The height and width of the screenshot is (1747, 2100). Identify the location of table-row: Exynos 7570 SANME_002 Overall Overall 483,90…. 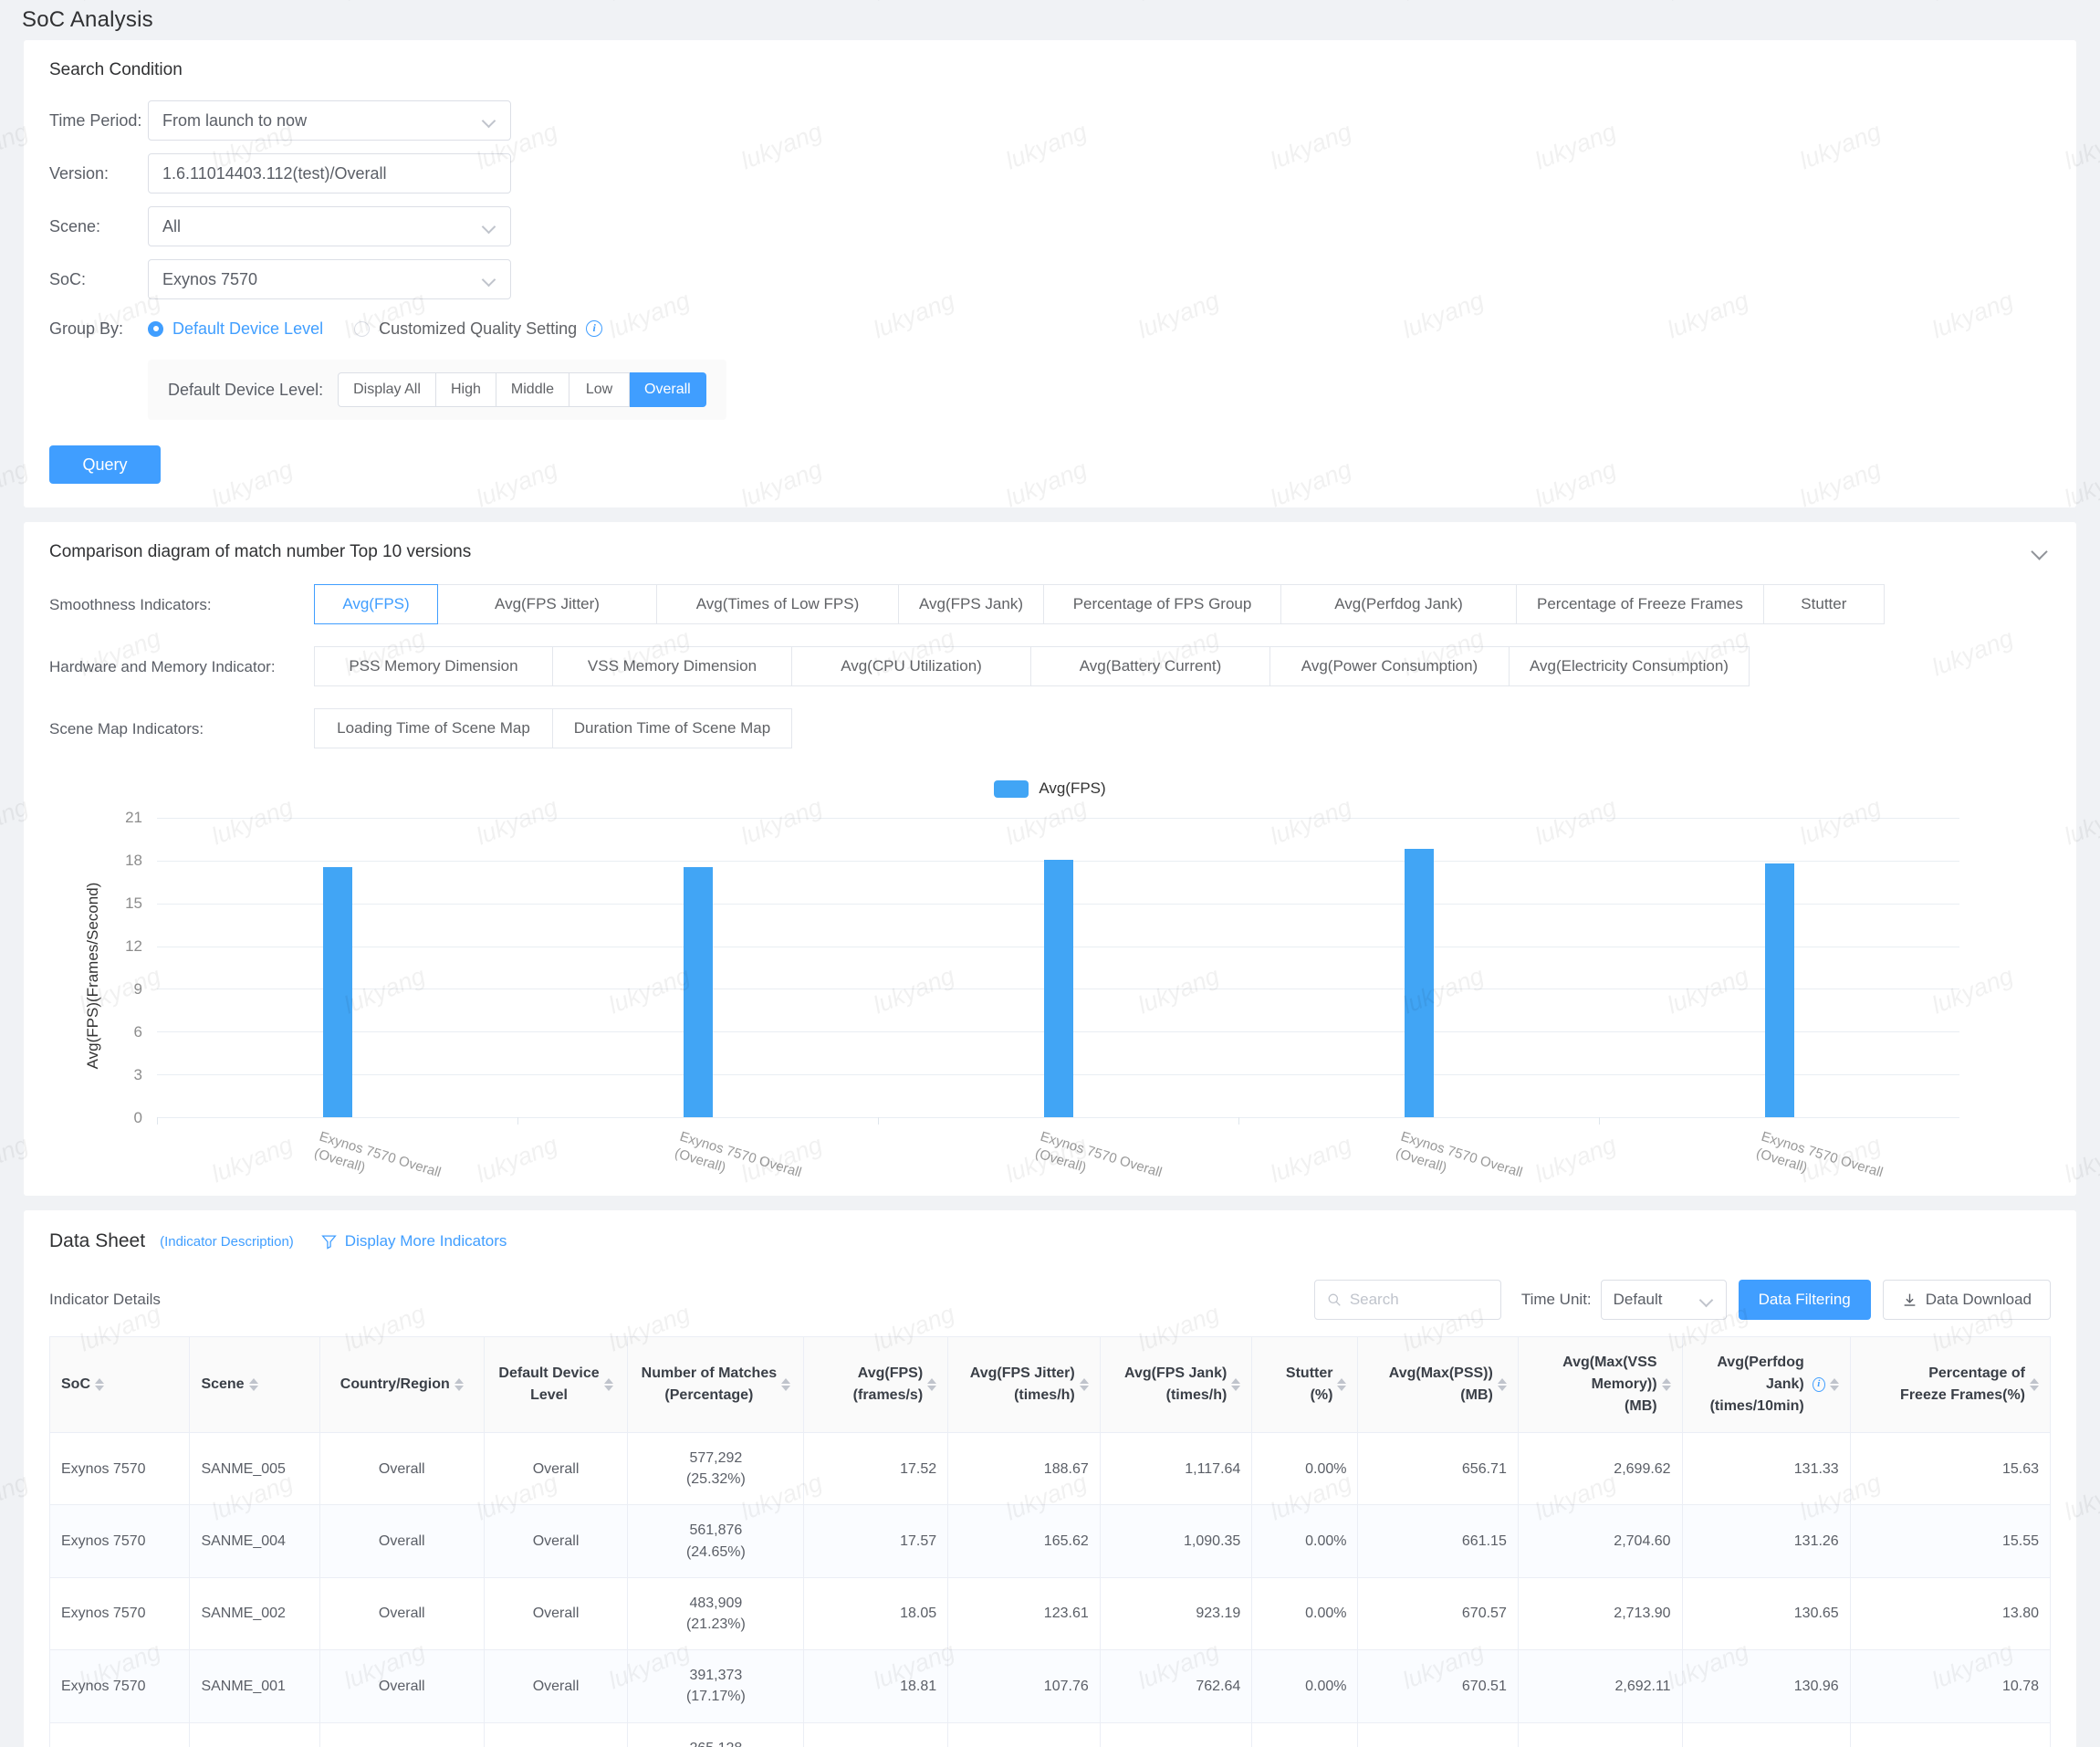
(1050, 1613).